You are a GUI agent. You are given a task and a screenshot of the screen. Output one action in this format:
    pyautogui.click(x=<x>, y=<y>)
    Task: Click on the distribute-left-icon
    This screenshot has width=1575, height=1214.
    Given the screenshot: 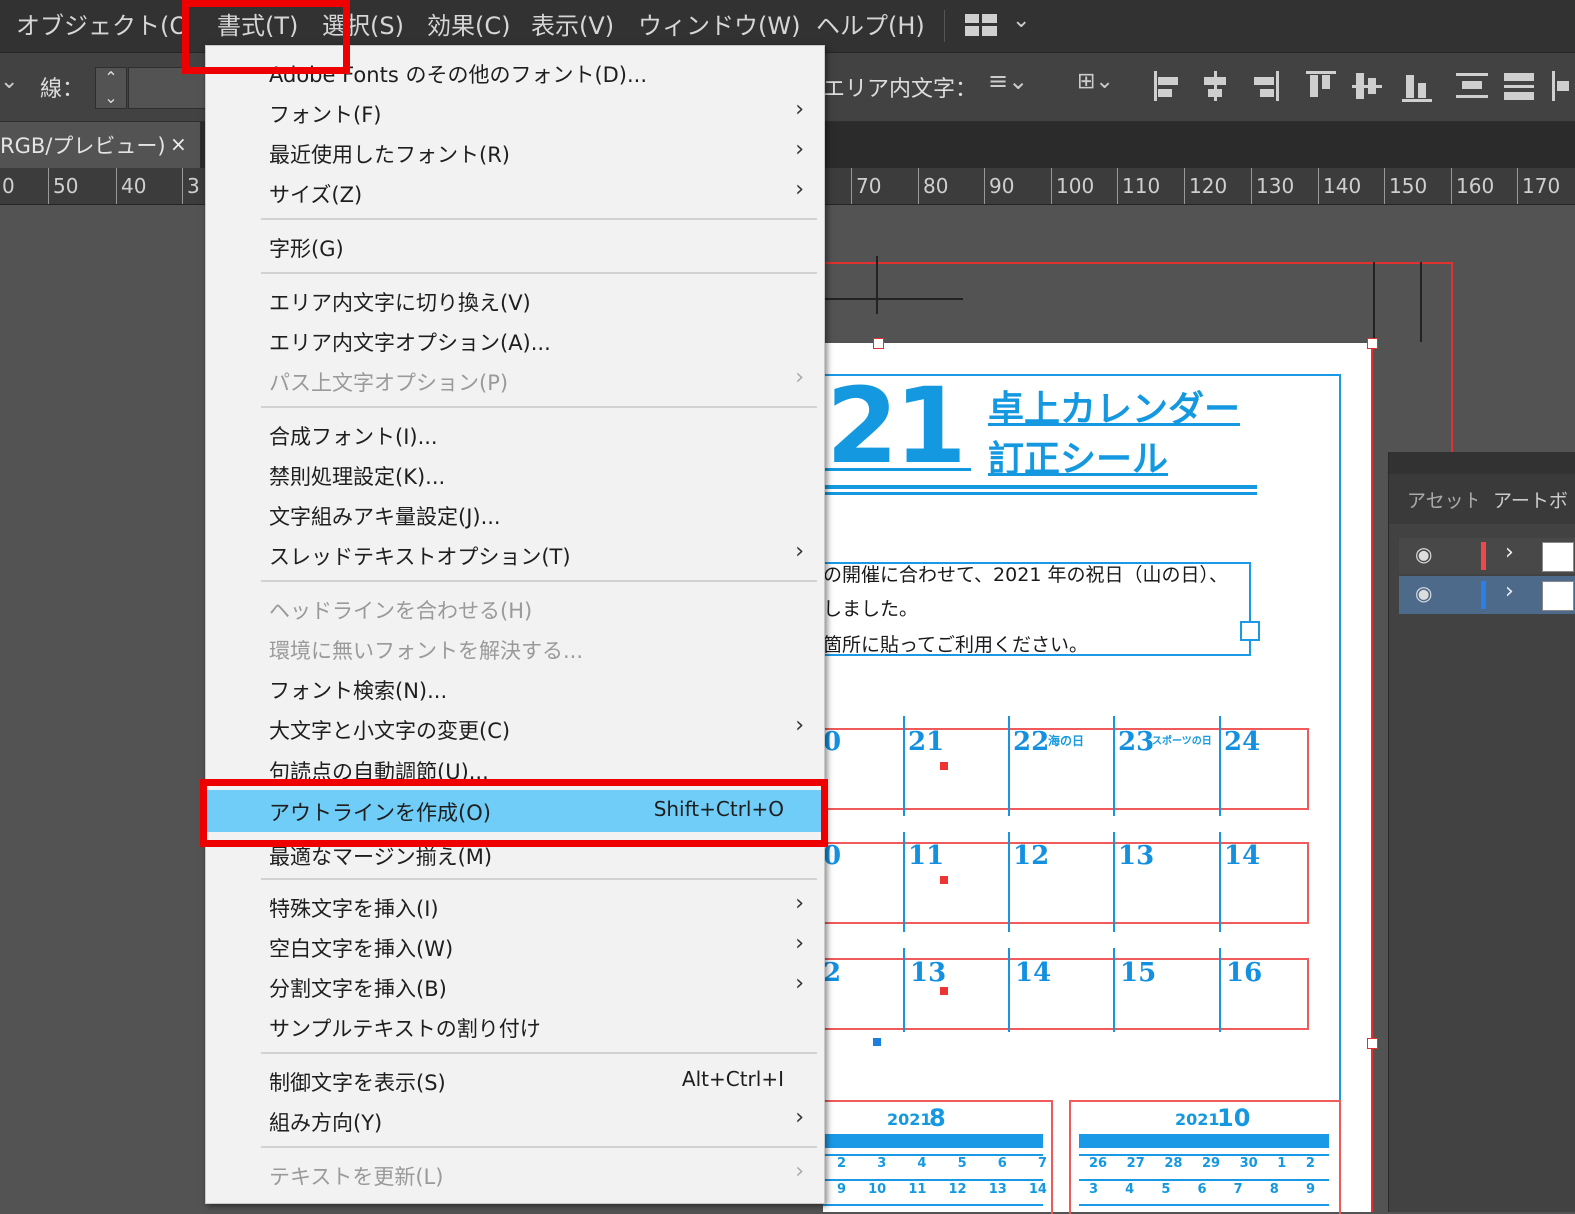 What is the action you would take?
    pyautogui.click(x=1553, y=86)
    